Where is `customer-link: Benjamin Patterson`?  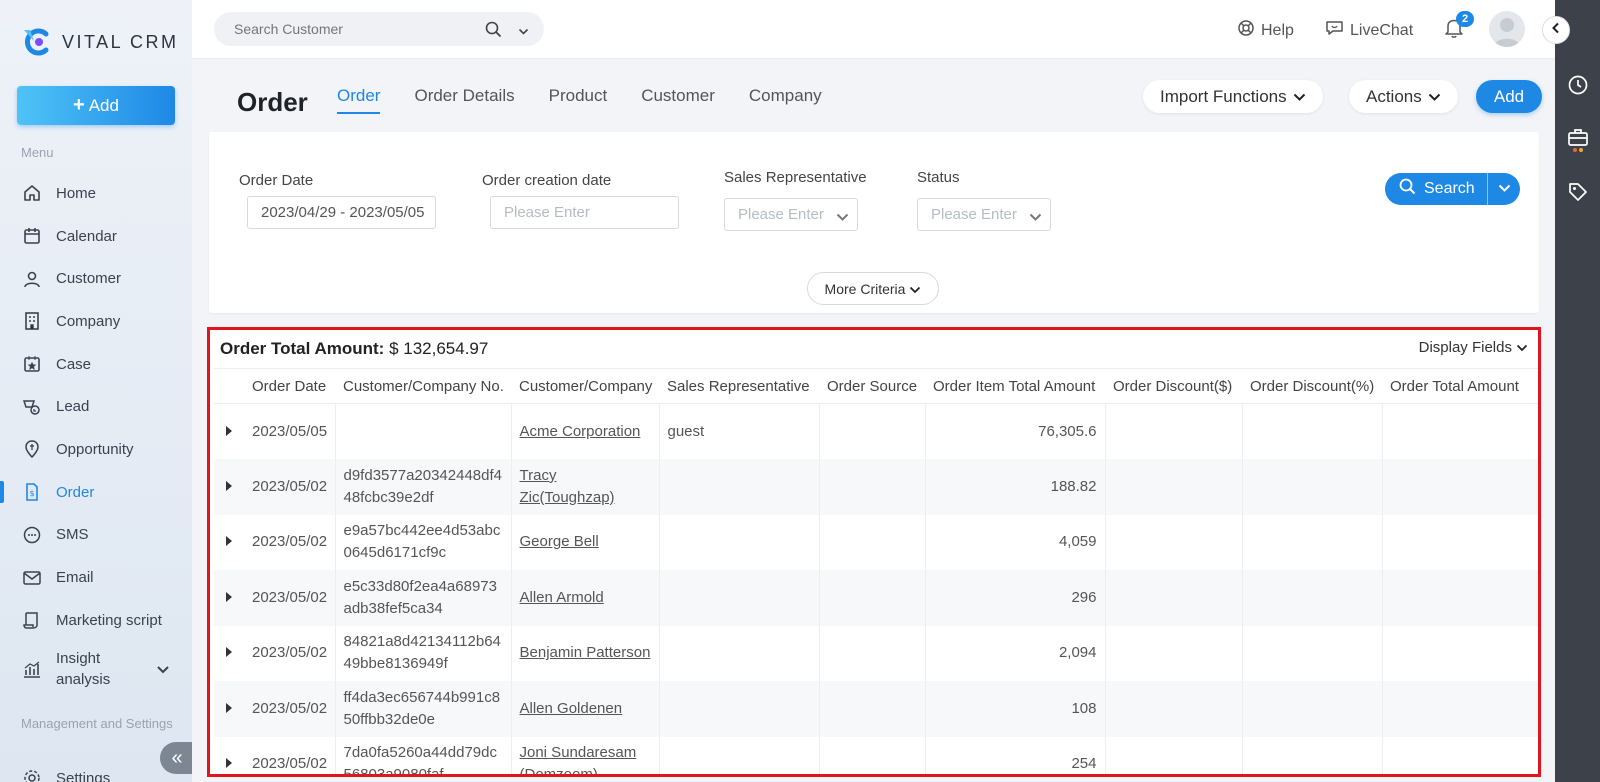
customer-link: Benjamin Patterson is located at coordinates (585, 652).